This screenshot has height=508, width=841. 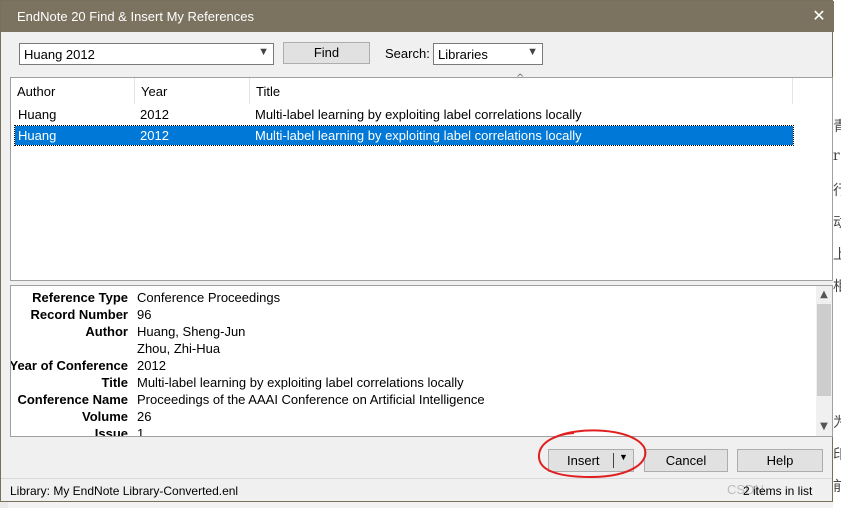 I want to click on field-value: Huang, Sheng-Jun, so click(x=191, y=331).